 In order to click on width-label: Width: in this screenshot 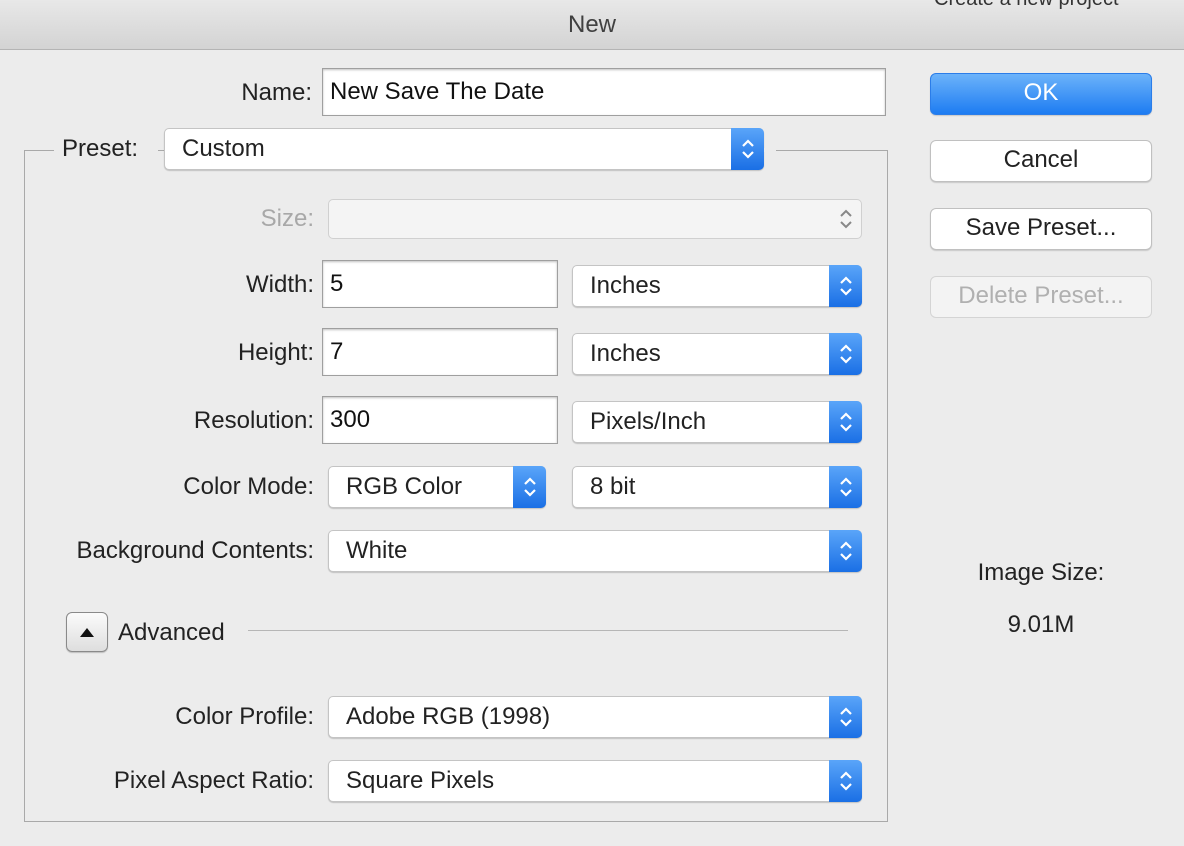, I will do `click(279, 284)`.